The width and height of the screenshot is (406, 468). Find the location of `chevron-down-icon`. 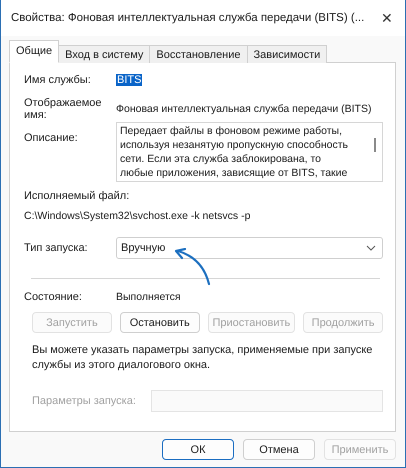

chevron-down-icon is located at coordinates (371, 248).